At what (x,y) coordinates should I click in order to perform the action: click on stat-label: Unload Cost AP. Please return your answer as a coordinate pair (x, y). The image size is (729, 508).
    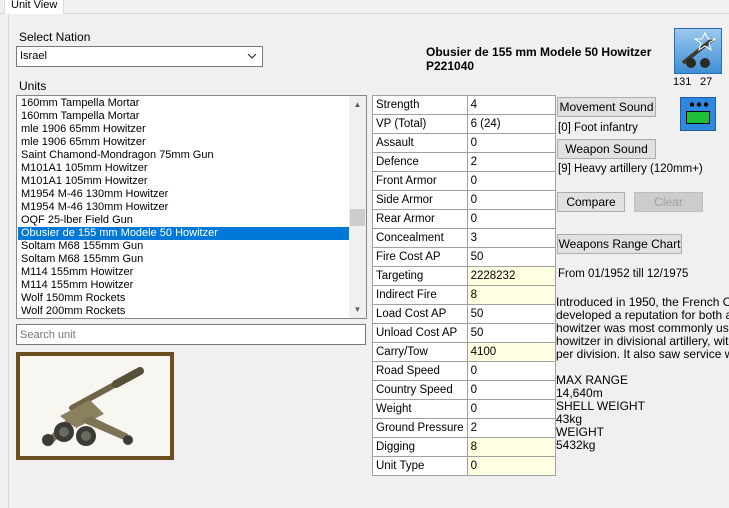
    Looking at the image, I should click on (420, 333).